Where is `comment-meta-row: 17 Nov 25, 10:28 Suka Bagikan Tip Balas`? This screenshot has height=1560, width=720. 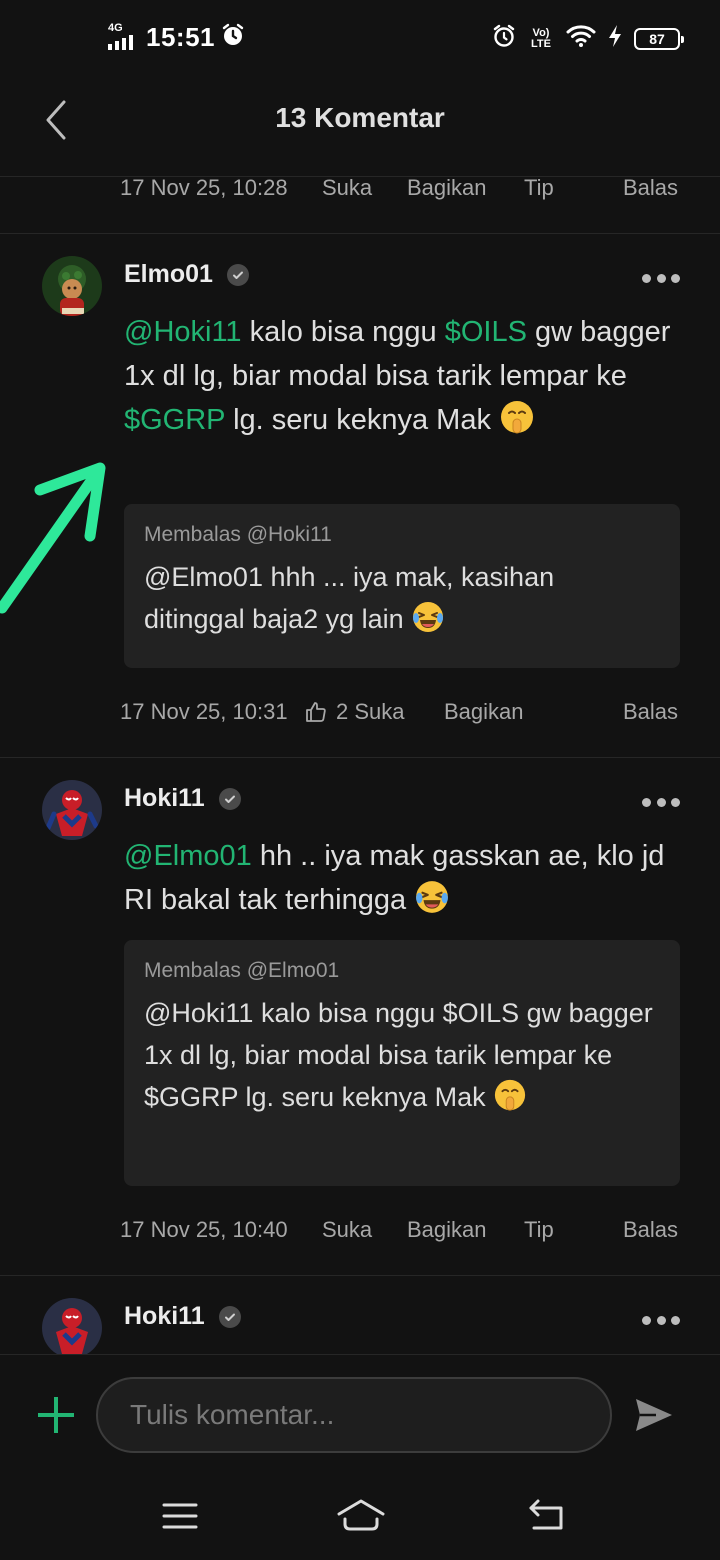 comment-meta-row: 17 Nov 25, 10:28 Suka Bagikan Tip Balas is located at coordinates (360, 188).